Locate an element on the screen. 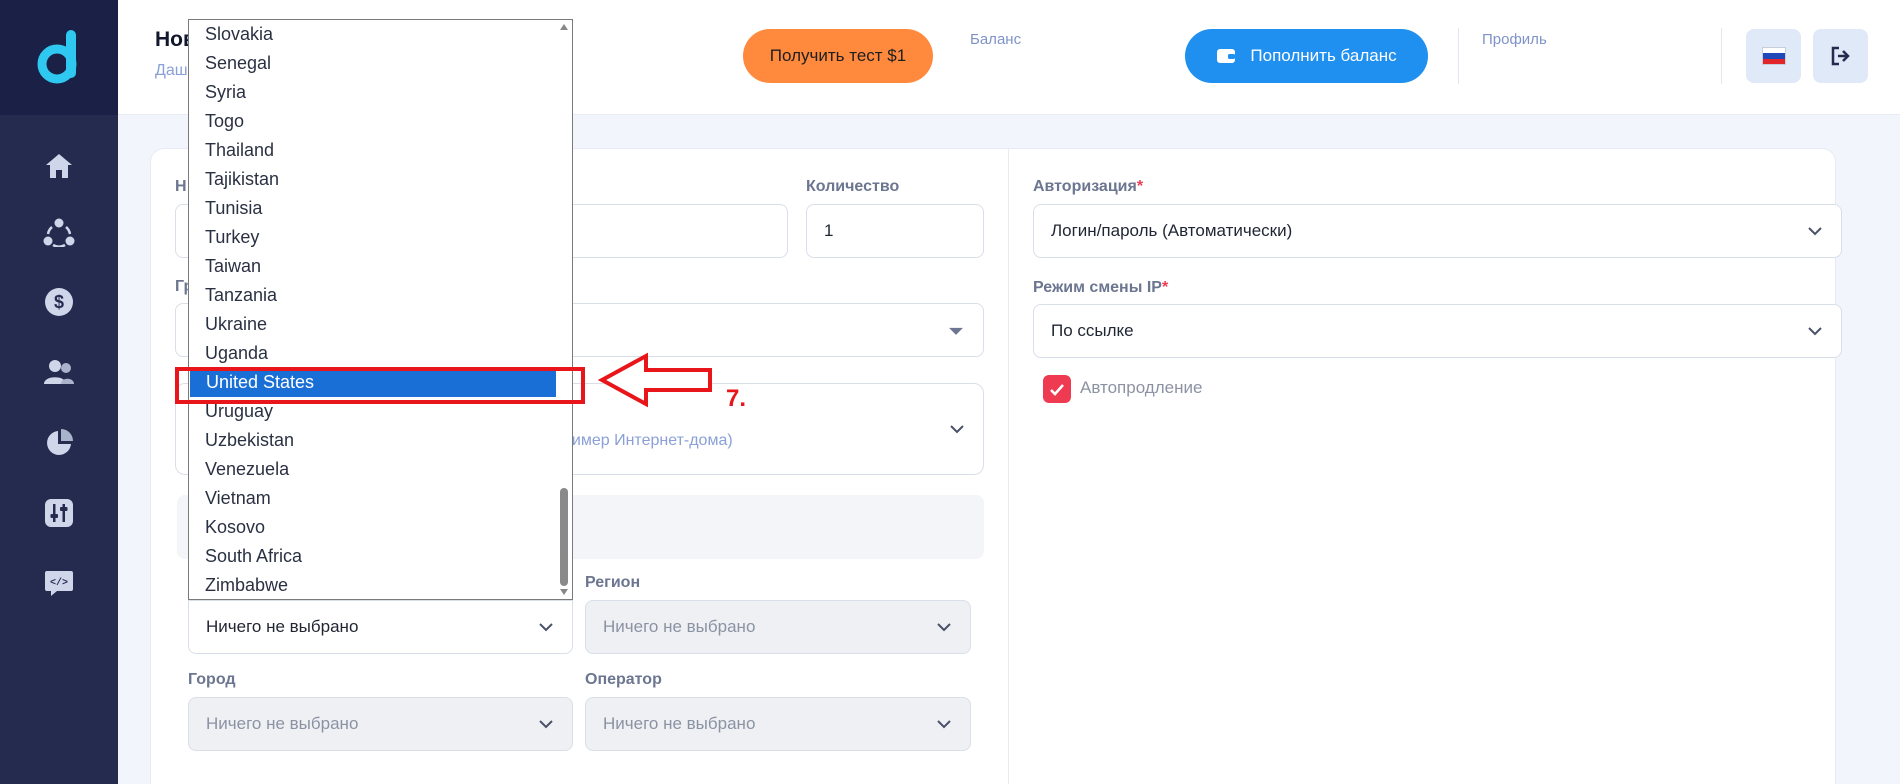 The width and height of the screenshot is (1900, 784). country-option: Uganda is located at coordinates (373, 353).